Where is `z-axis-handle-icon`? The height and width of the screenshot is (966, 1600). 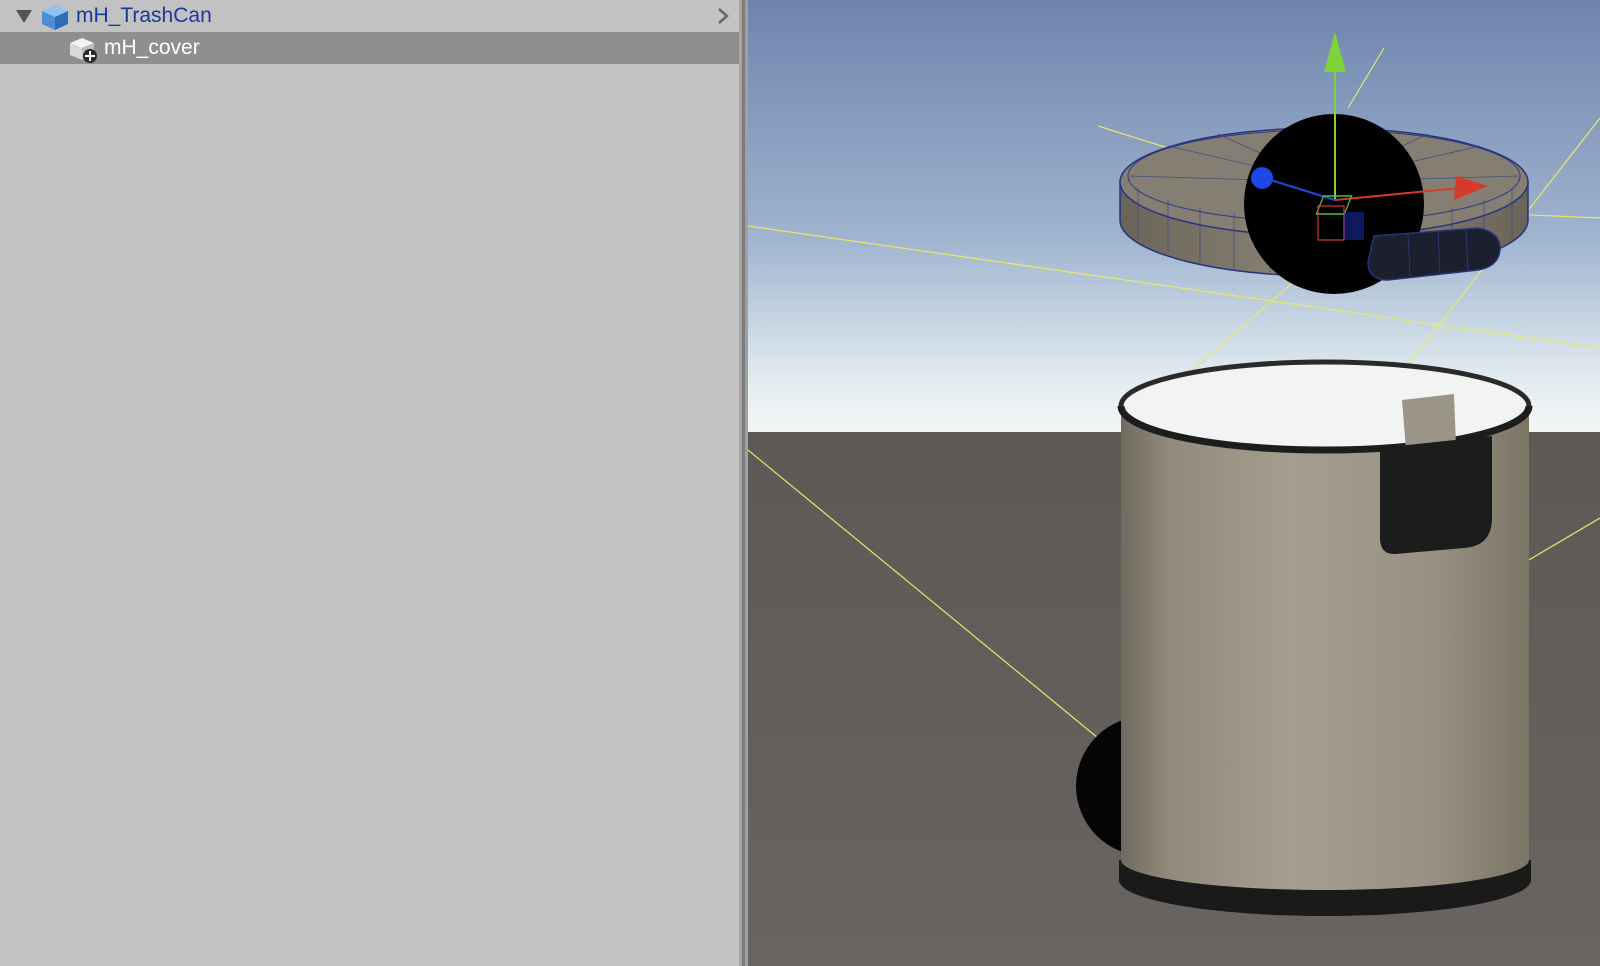
z-axis-handle-icon is located at coordinates (1262, 178).